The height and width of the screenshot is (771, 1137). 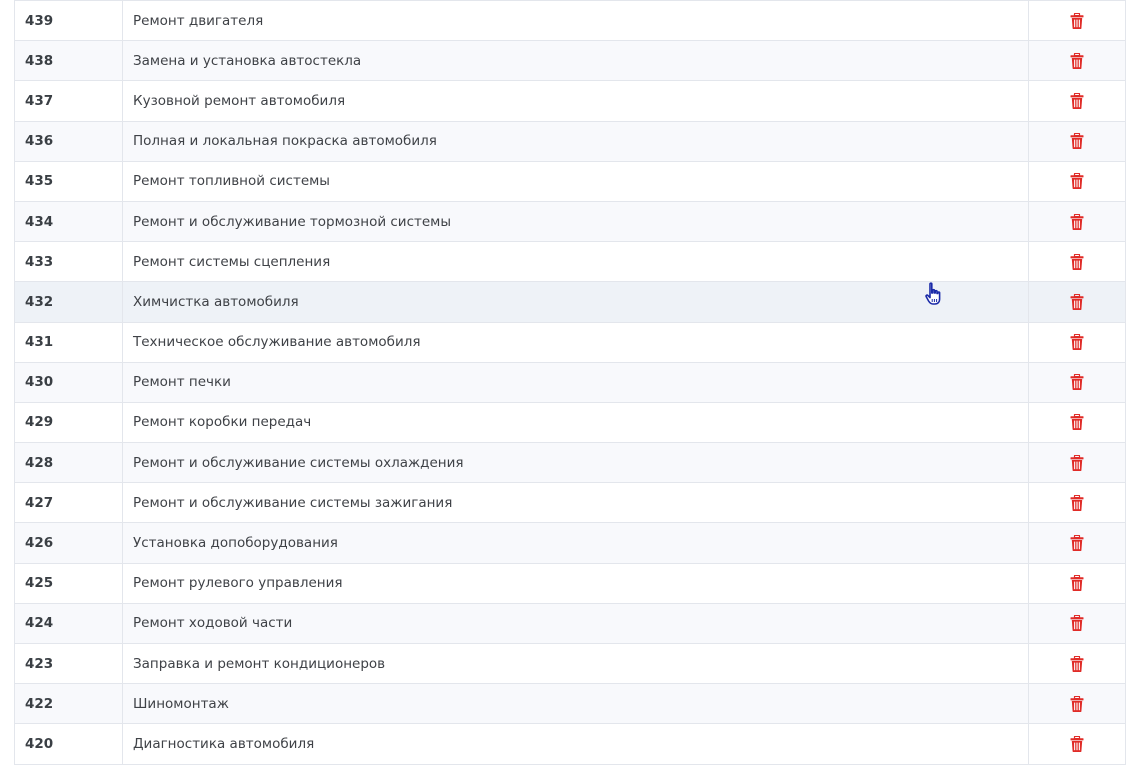 I want to click on row-name-cell: Замена и установка автостекла, so click(x=575, y=61).